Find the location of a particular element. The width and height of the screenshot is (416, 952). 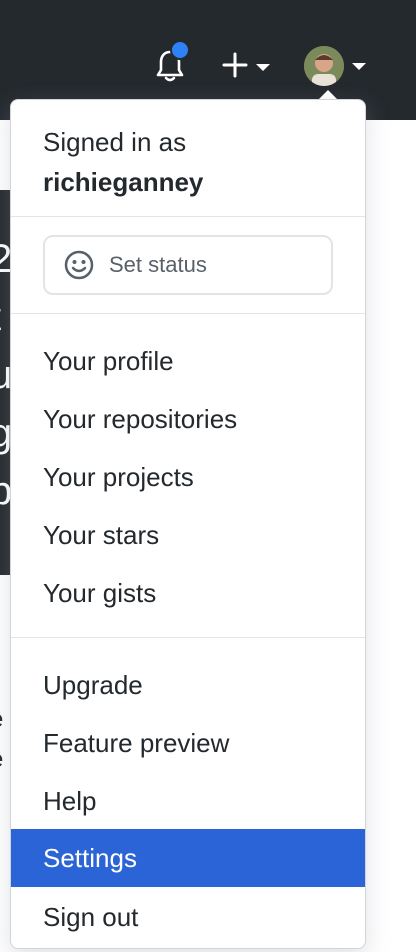

menu-item-help: Help is located at coordinates (188, 801).